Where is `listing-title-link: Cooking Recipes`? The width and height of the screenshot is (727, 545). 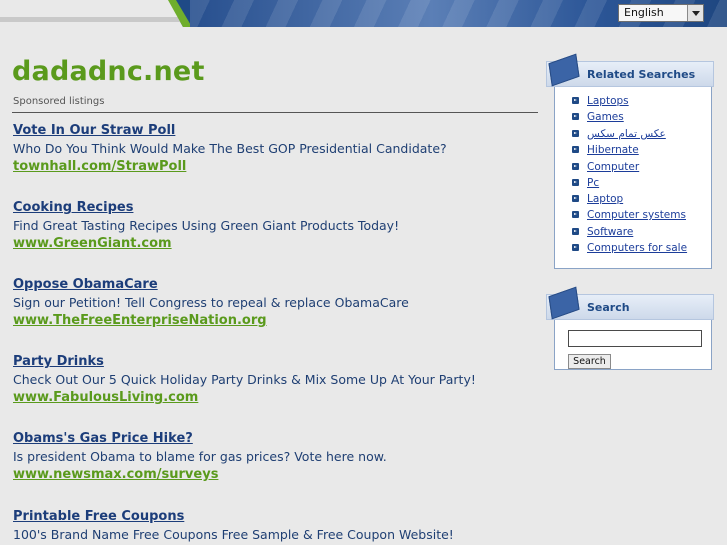
listing-title-link: Cooking Recipes is located at coordinates (273, 208).